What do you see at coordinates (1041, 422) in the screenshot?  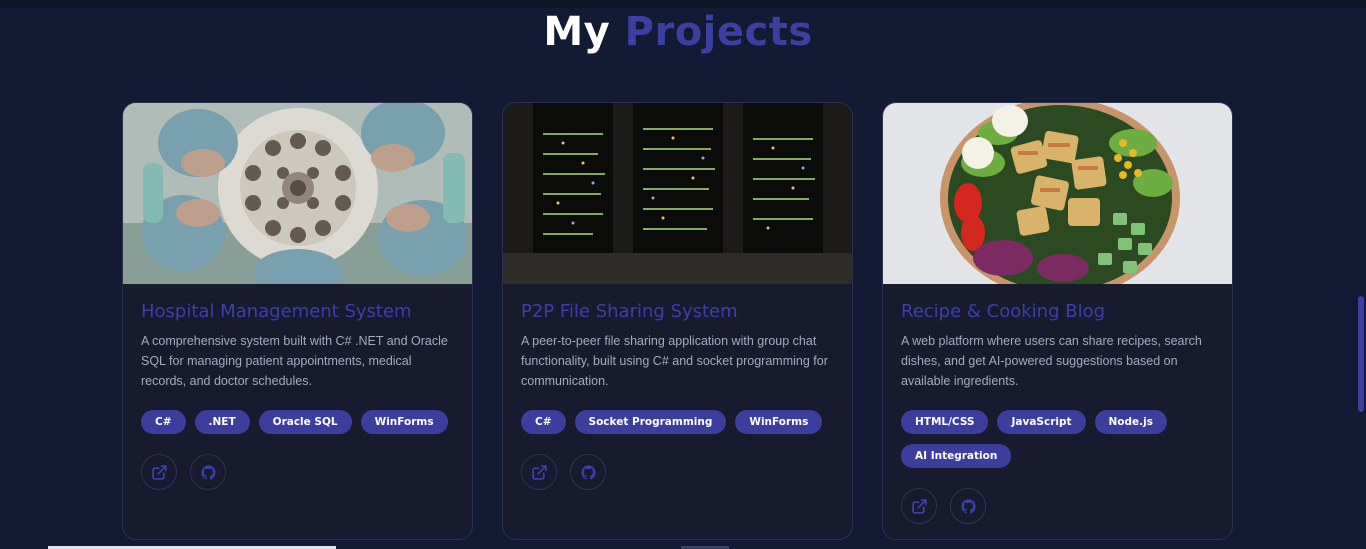 I see `tag: JavaScript` at bounding box center [1041, 422].